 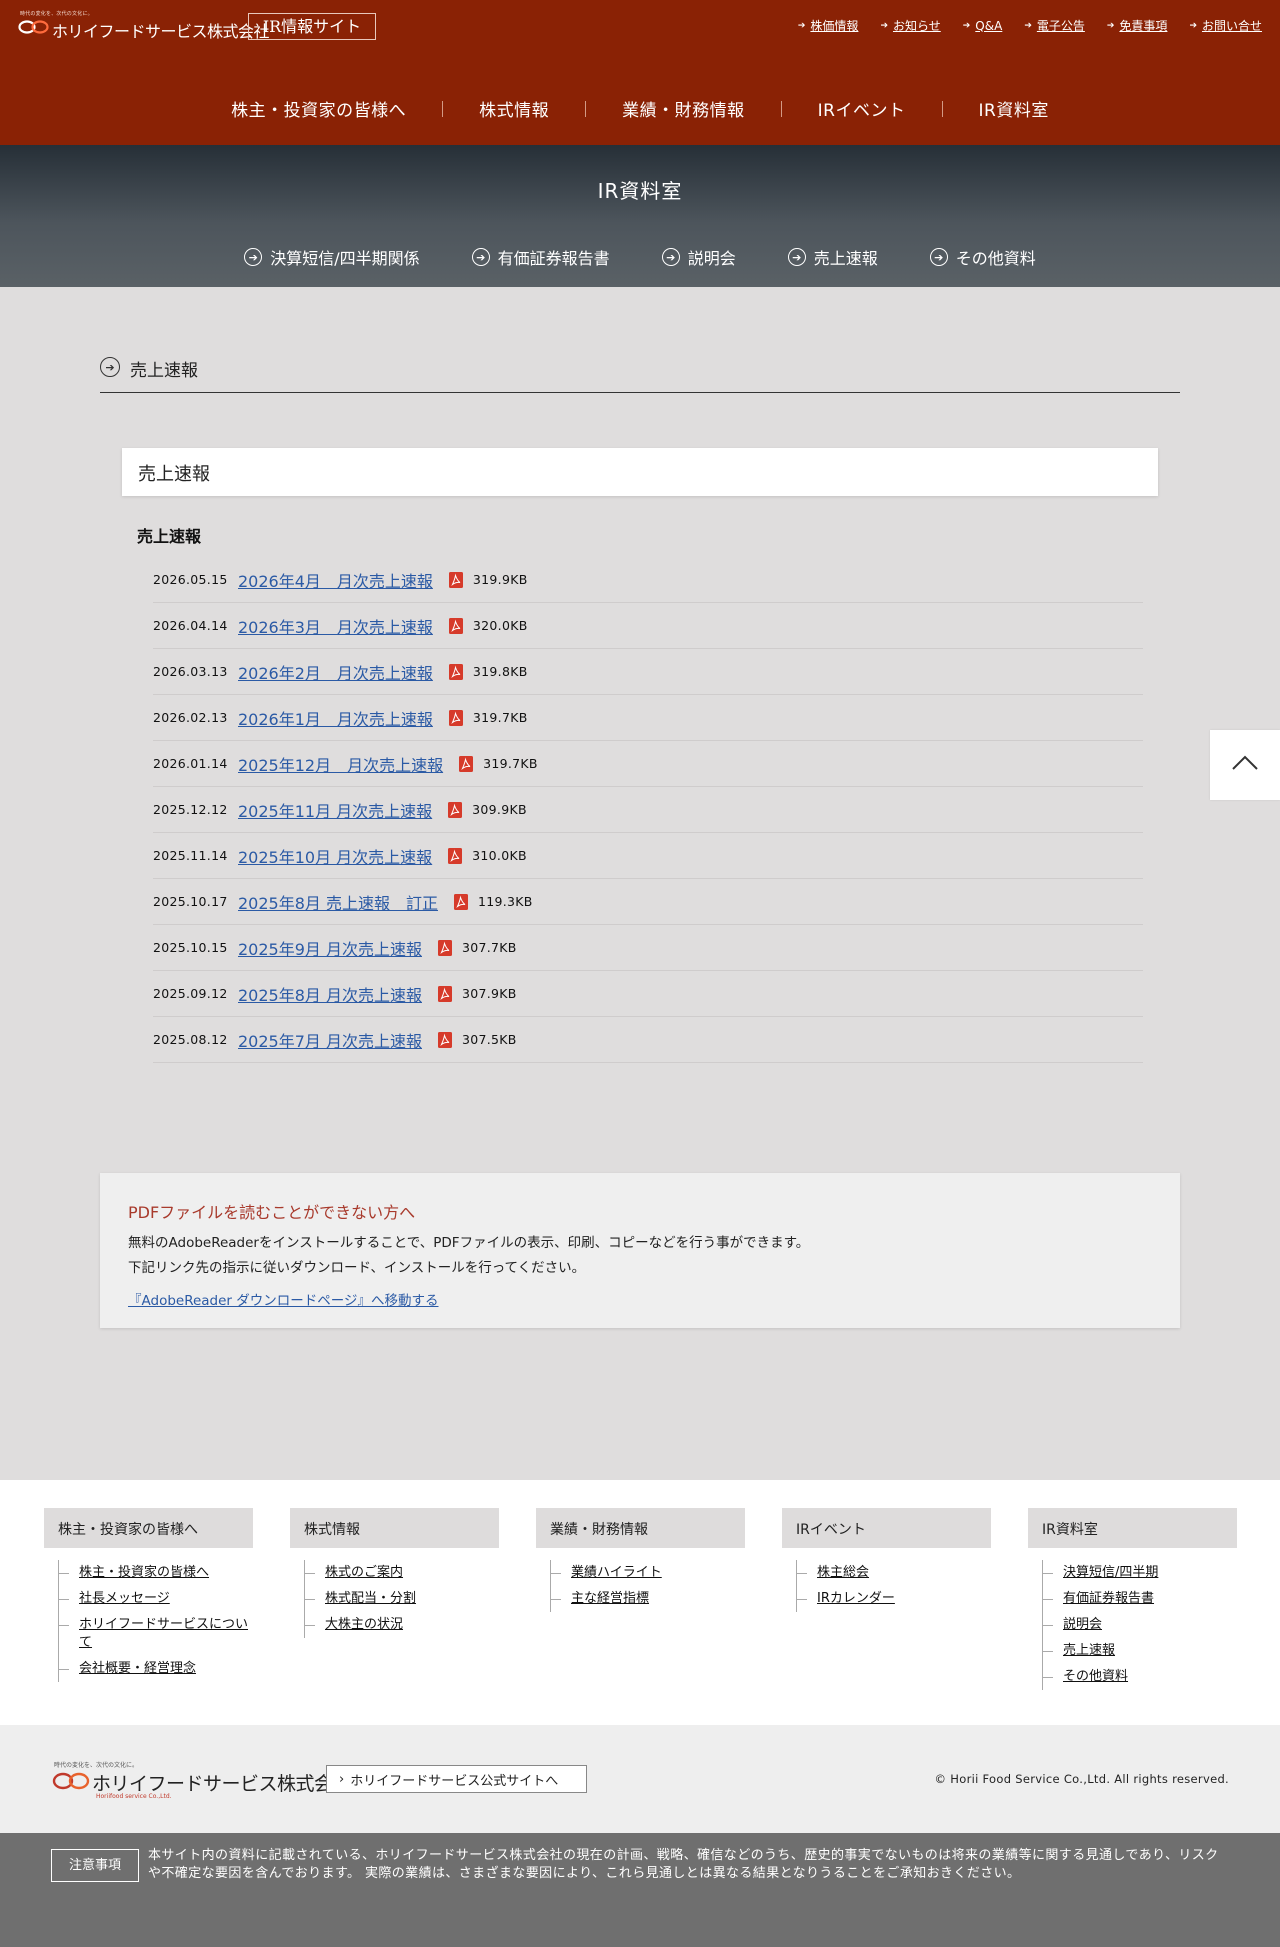 I want to click on list-title: 売上速報, so click(x=169, y=536).